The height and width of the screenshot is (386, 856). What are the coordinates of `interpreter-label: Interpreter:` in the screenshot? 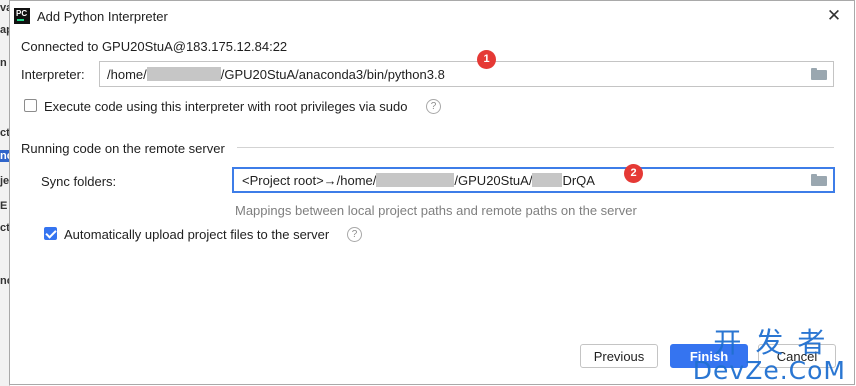 It's located at (53, 74).